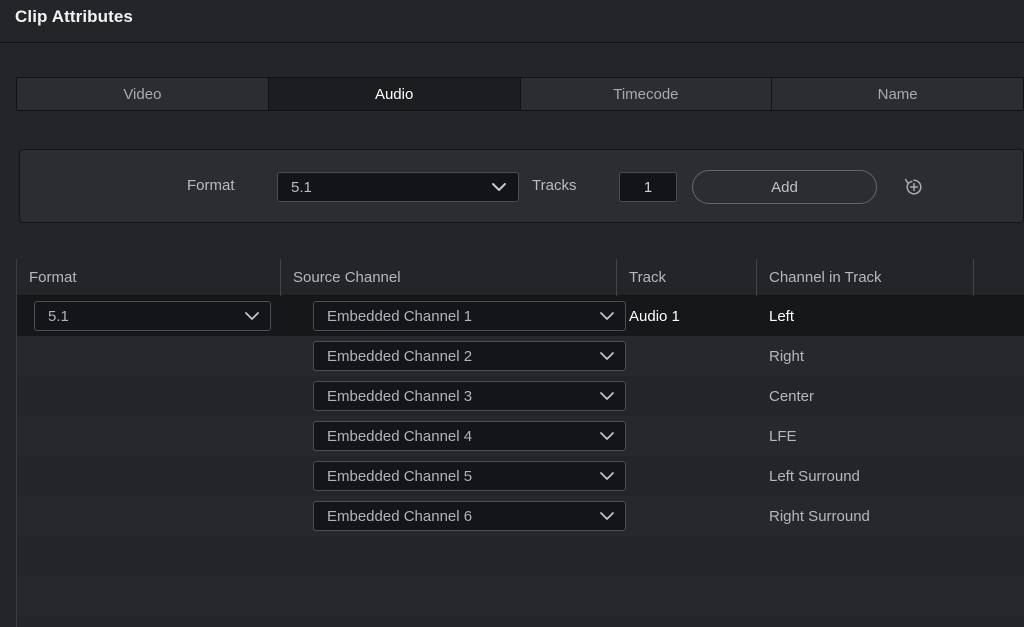 The image size is (1024, 627). What do you see at coordinates (301, 187) in the screenshot?
I see `format-select-value: 5.1` at bounding box center [301, 187].